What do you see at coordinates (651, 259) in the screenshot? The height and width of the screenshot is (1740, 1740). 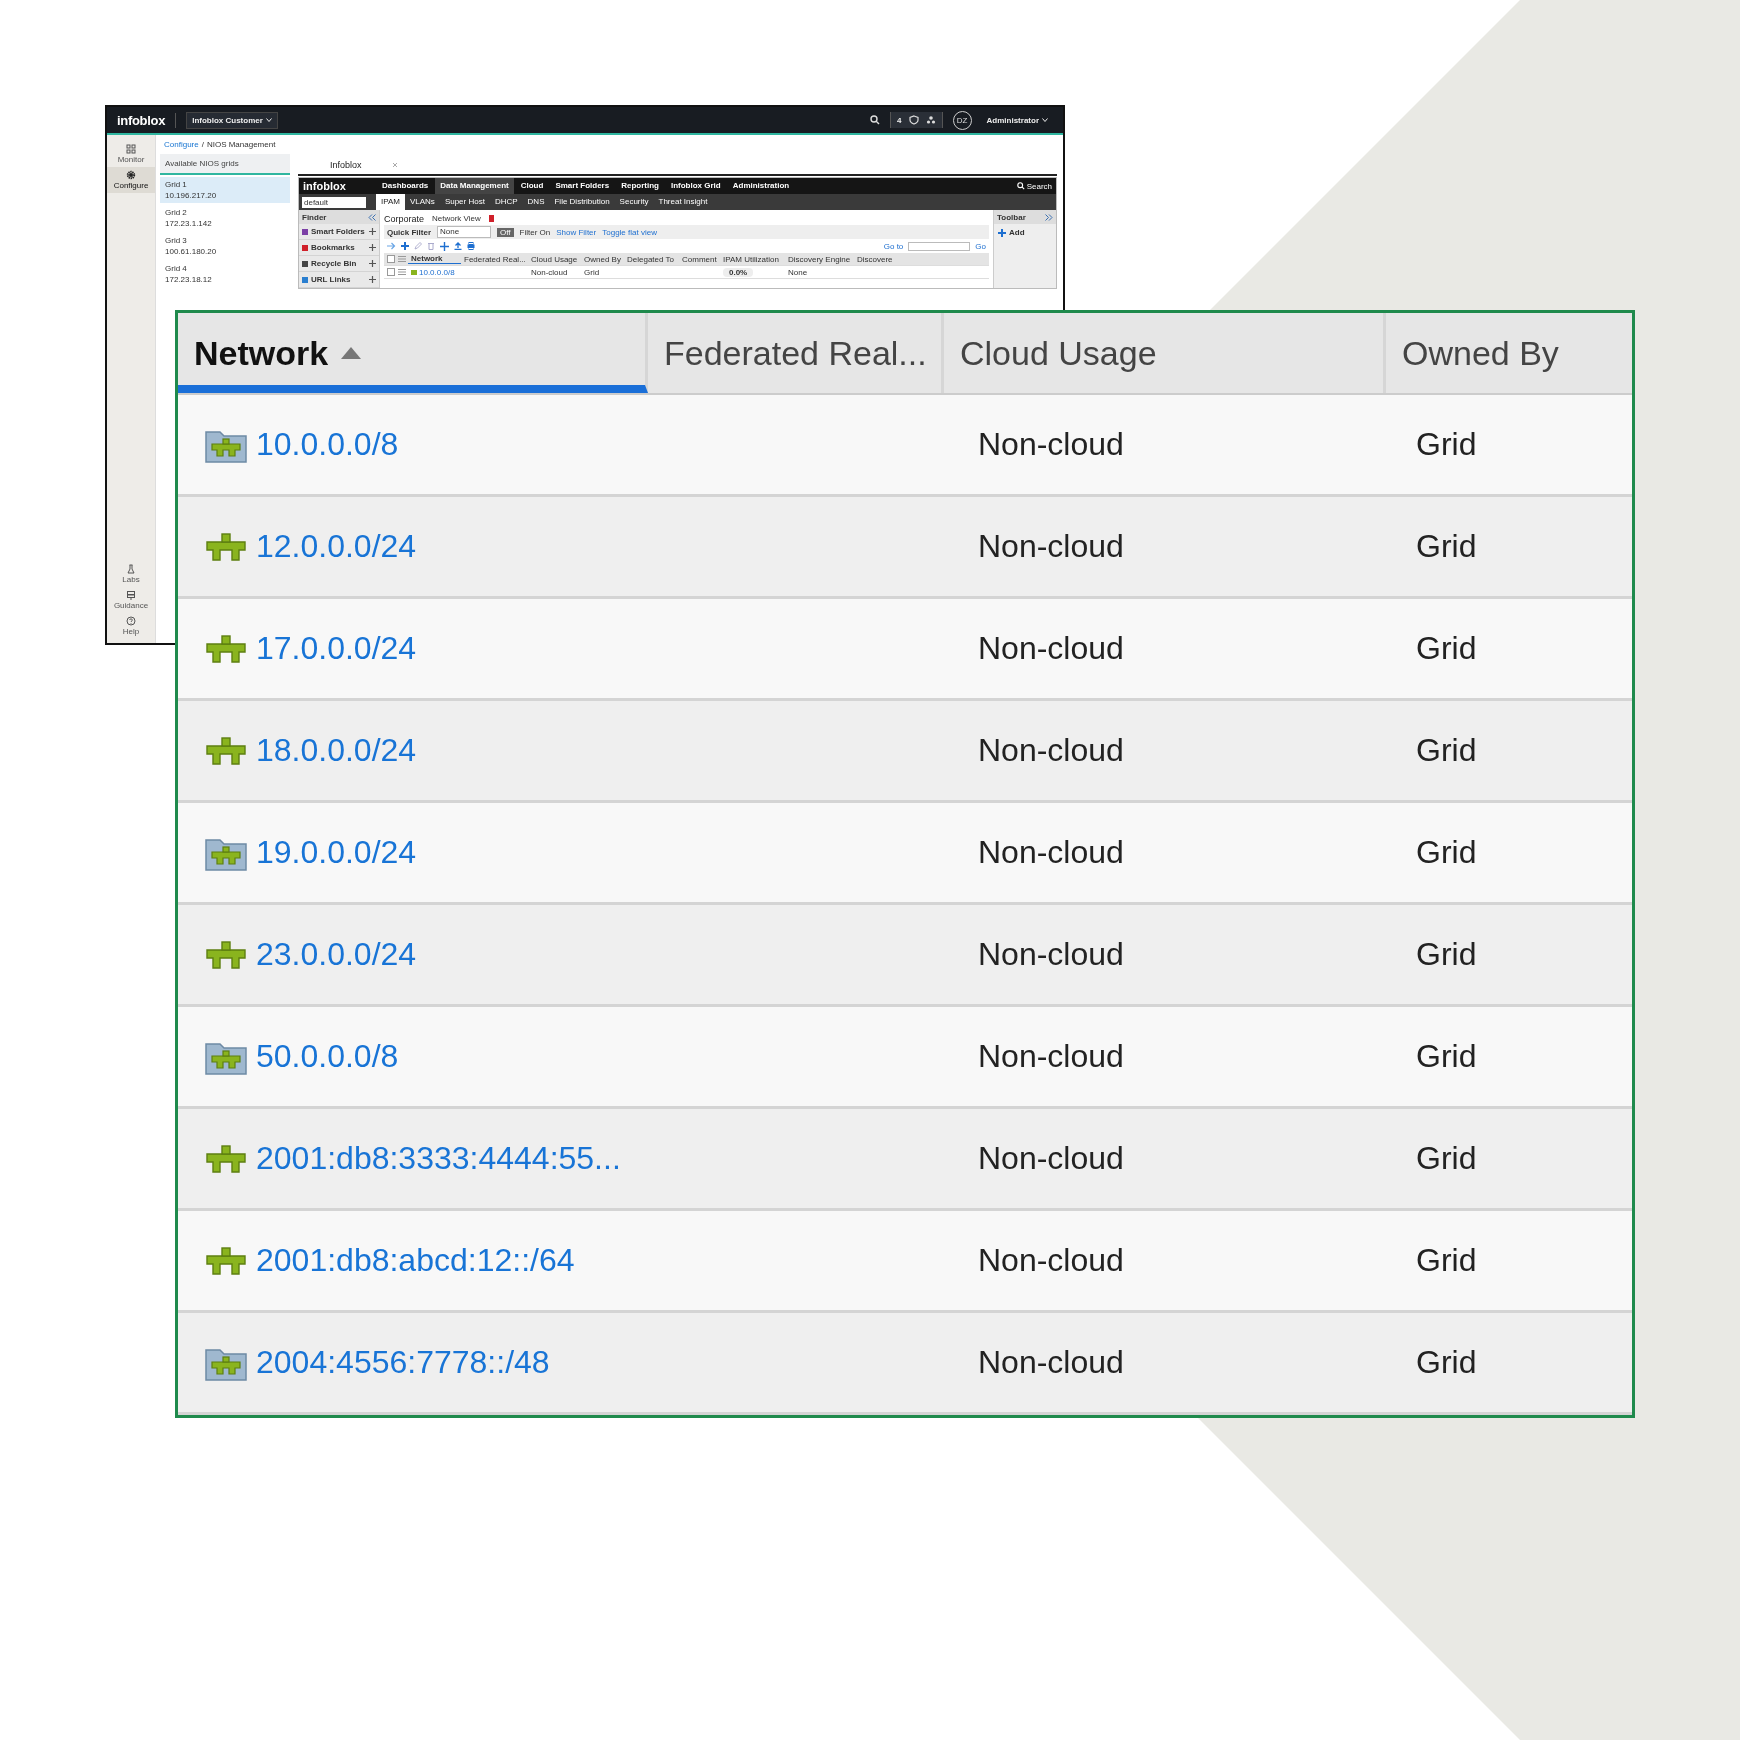 I see `column-header: Delegated To` at bounding box center [651, 259].